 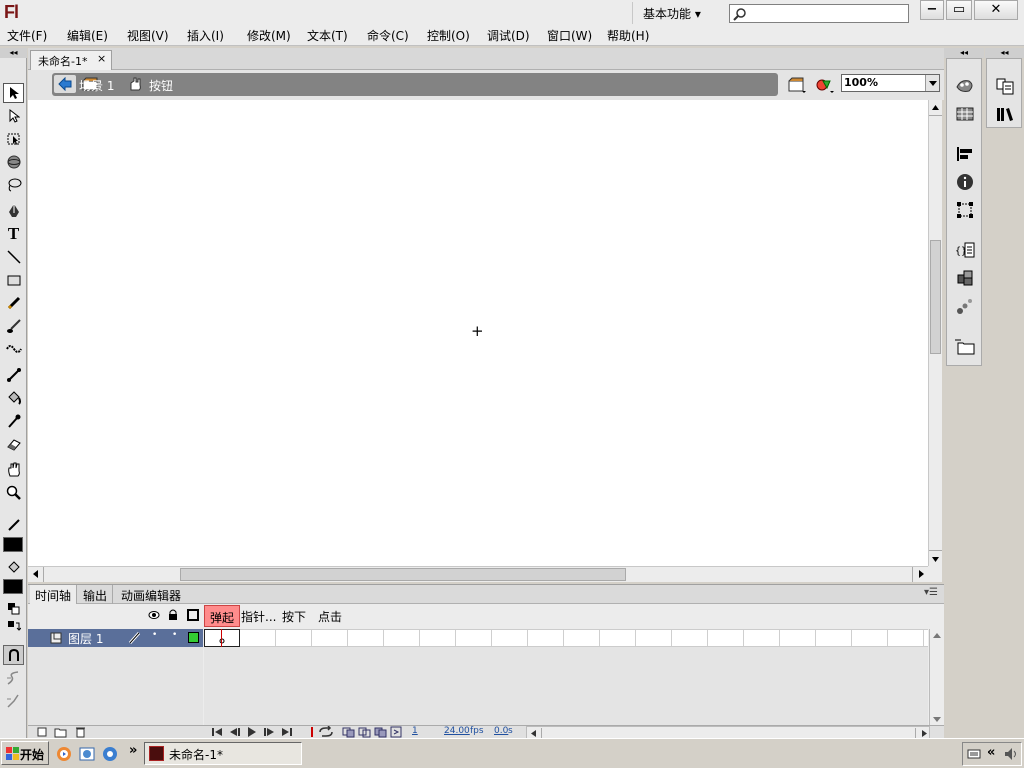 I want to click on pen-tool-icon, so click(x=13, y=211).